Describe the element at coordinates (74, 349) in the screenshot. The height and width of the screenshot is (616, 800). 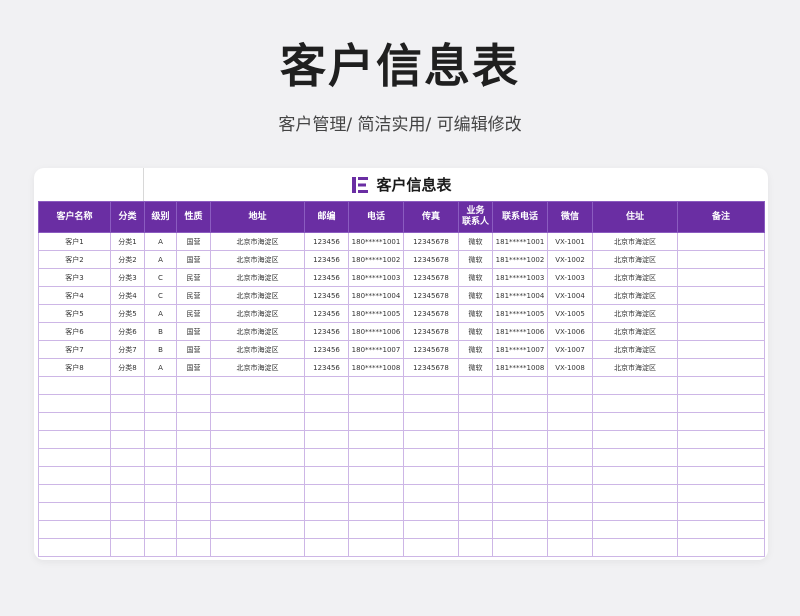
I see `table-cell: 客户7` at that location.